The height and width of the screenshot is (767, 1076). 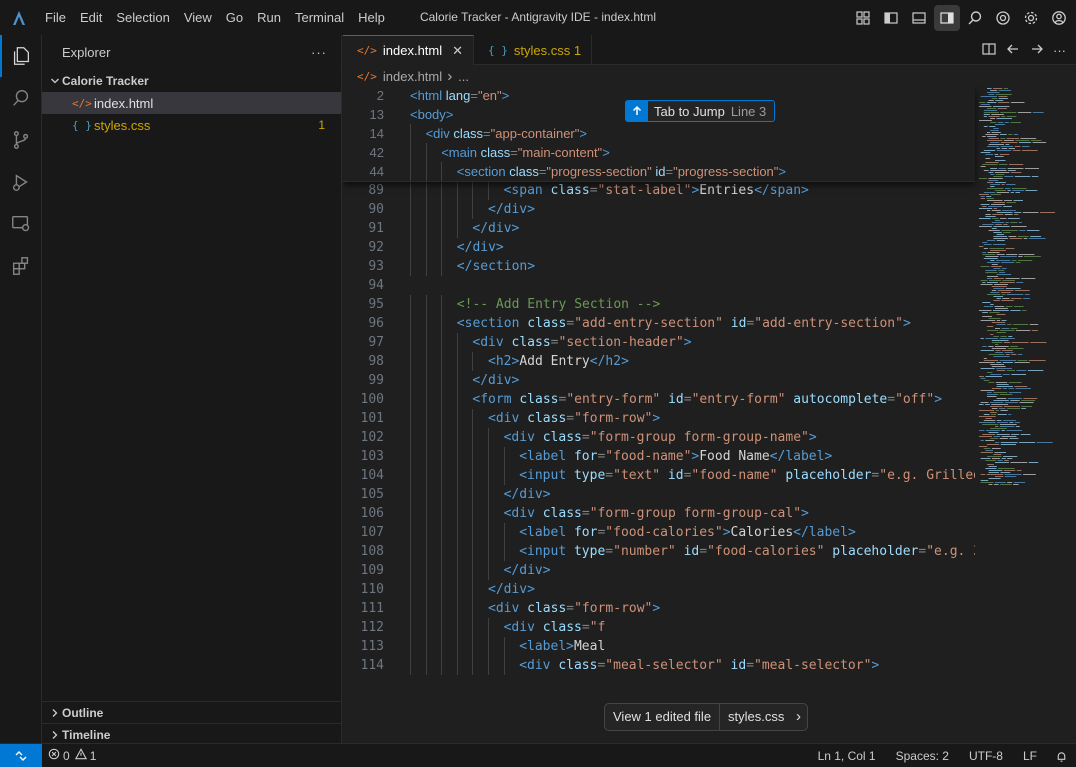 What do you see at coordinates (198, 17) in the screenshot?
I see `menu-view: View` at bounding box center [198, 17].